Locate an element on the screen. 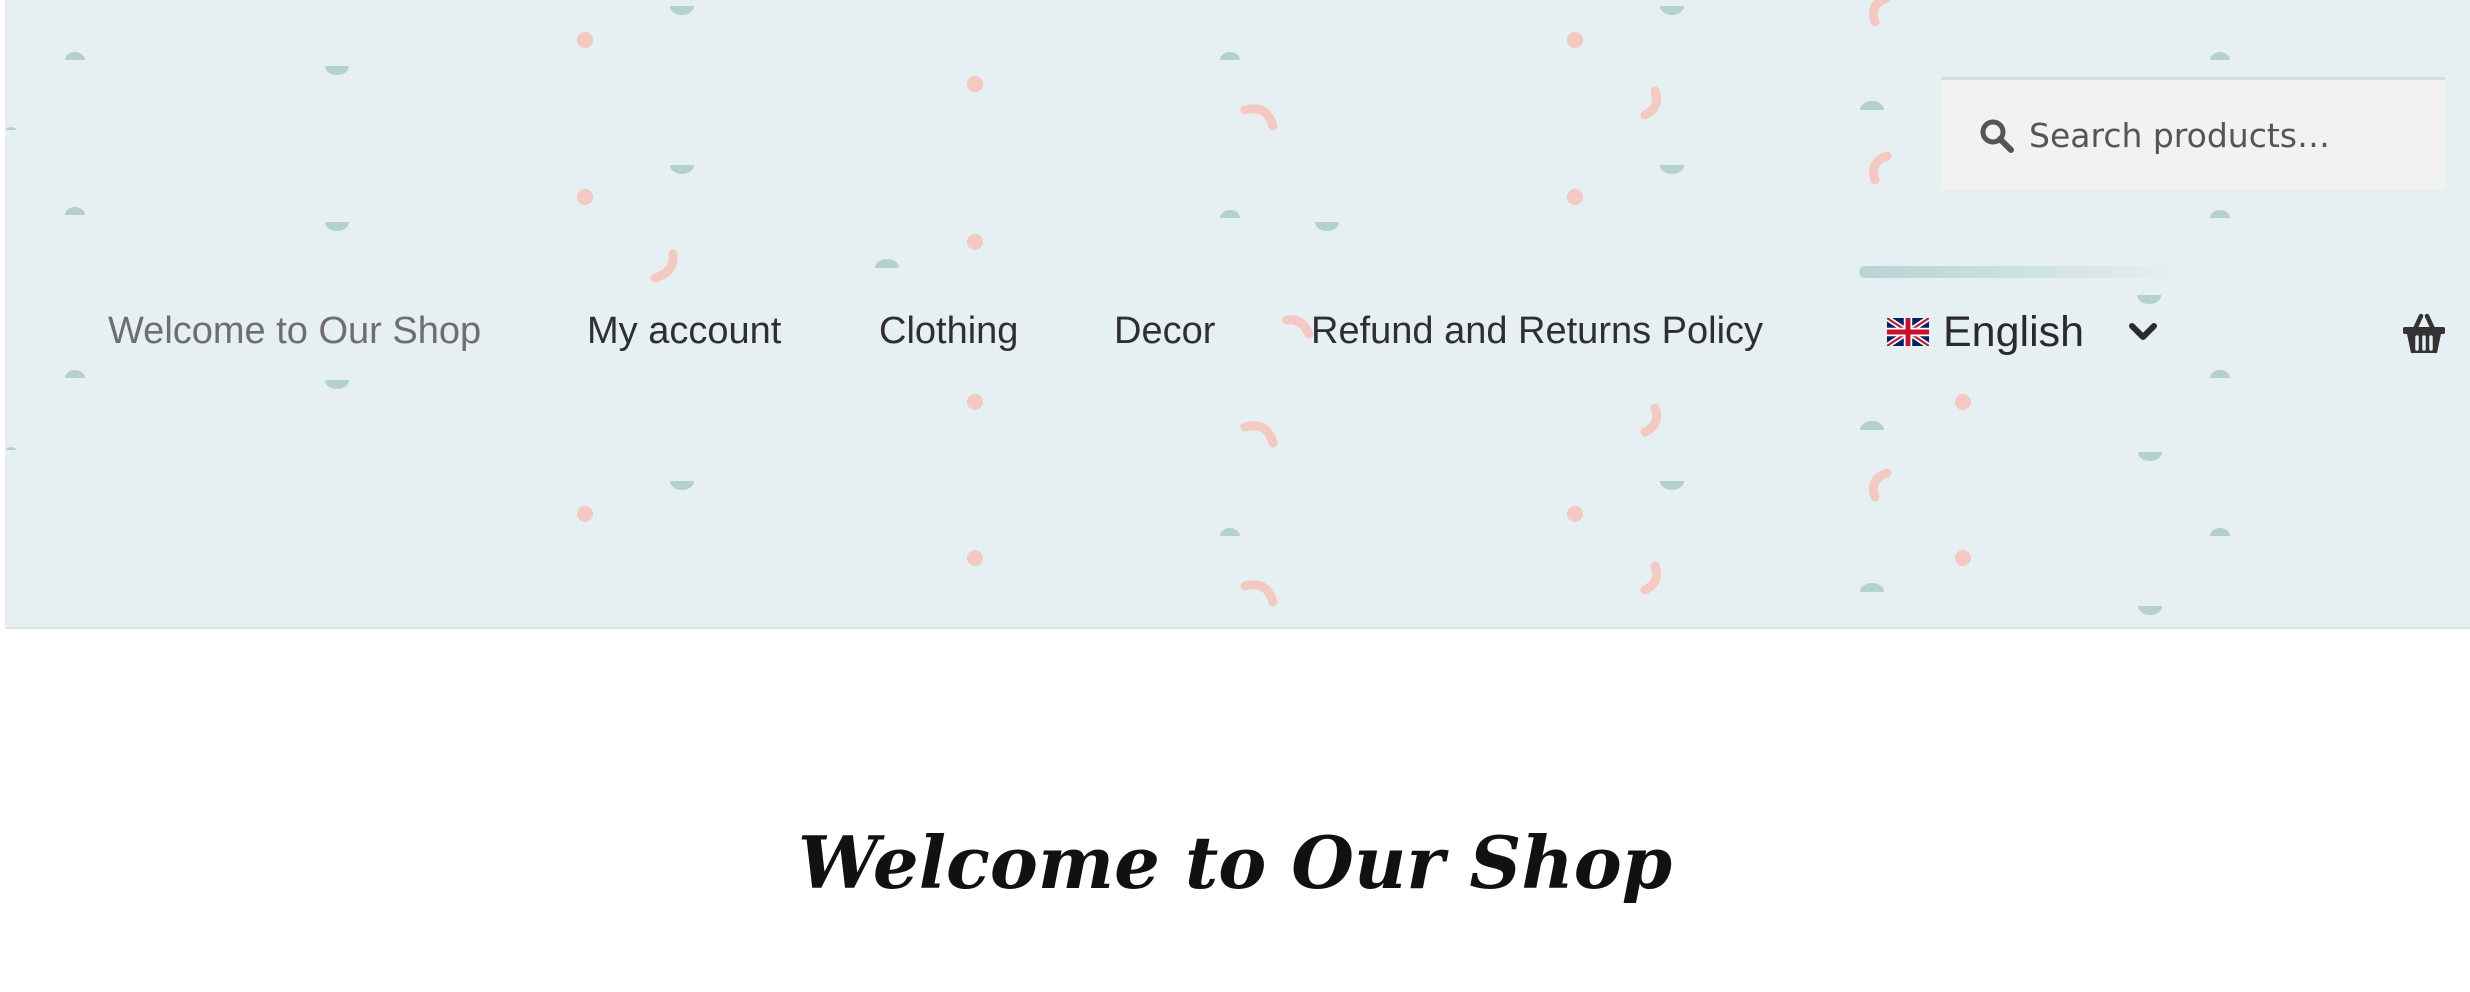  search-icon is located at coordinates (1997, 136).